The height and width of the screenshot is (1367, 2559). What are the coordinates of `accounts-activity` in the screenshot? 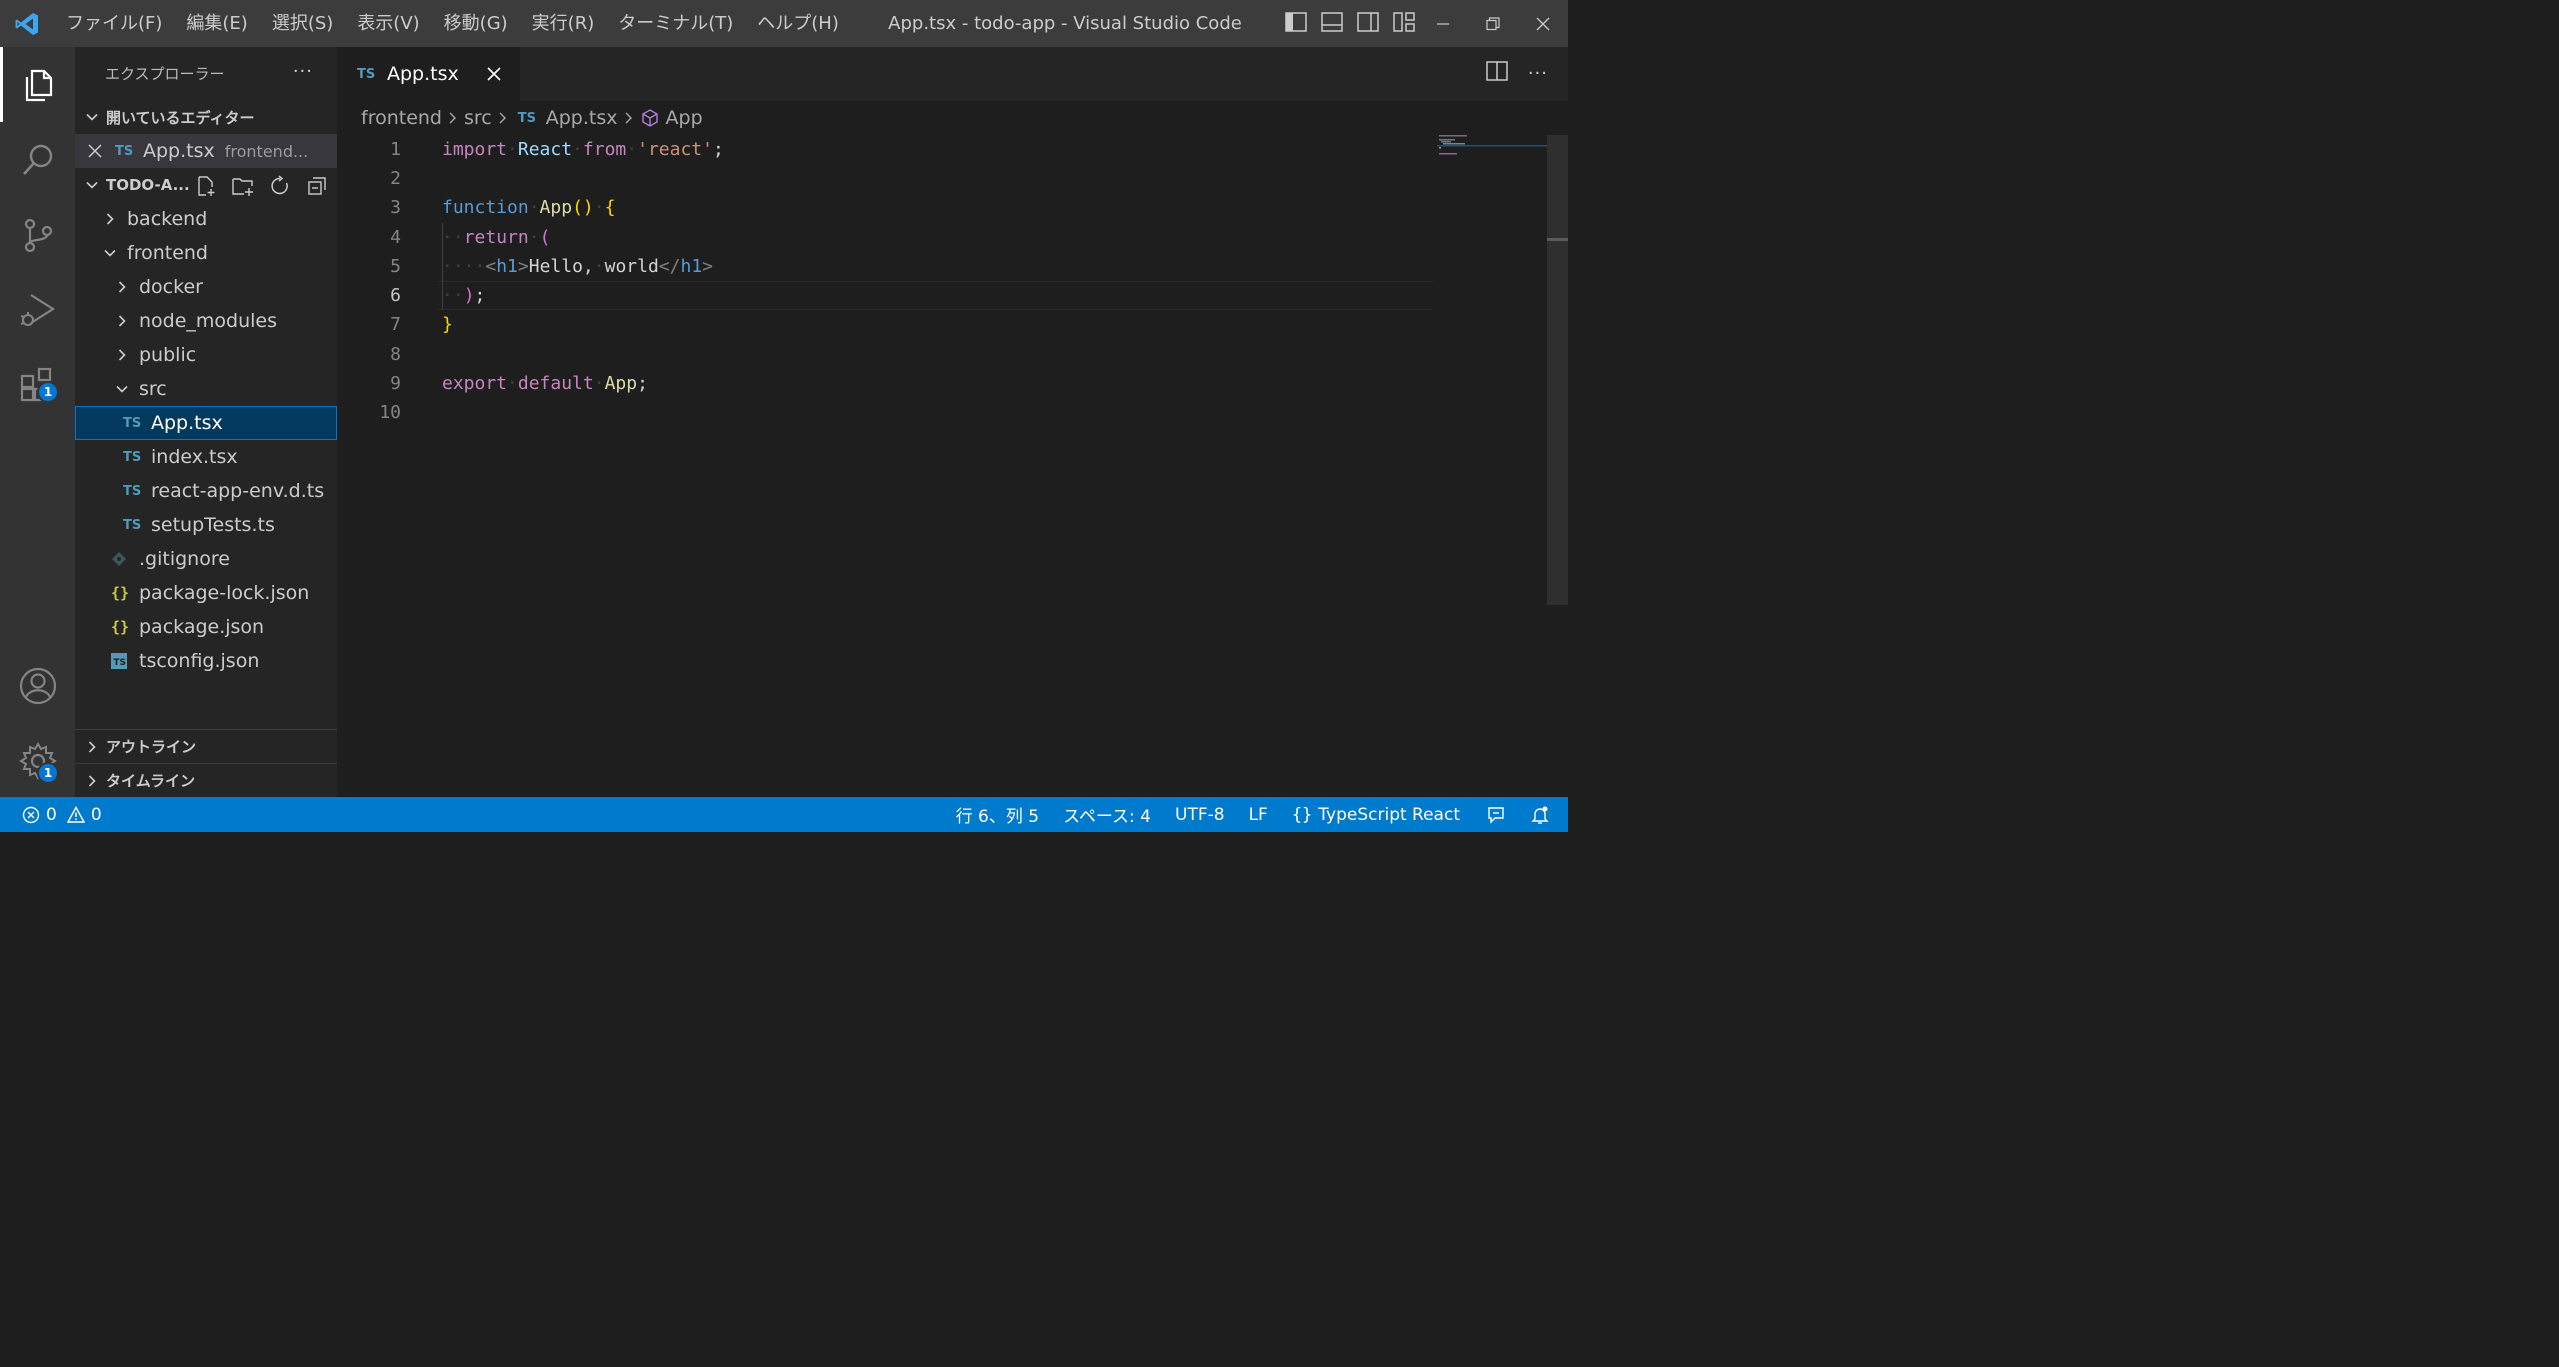 It's located at (37, 685).